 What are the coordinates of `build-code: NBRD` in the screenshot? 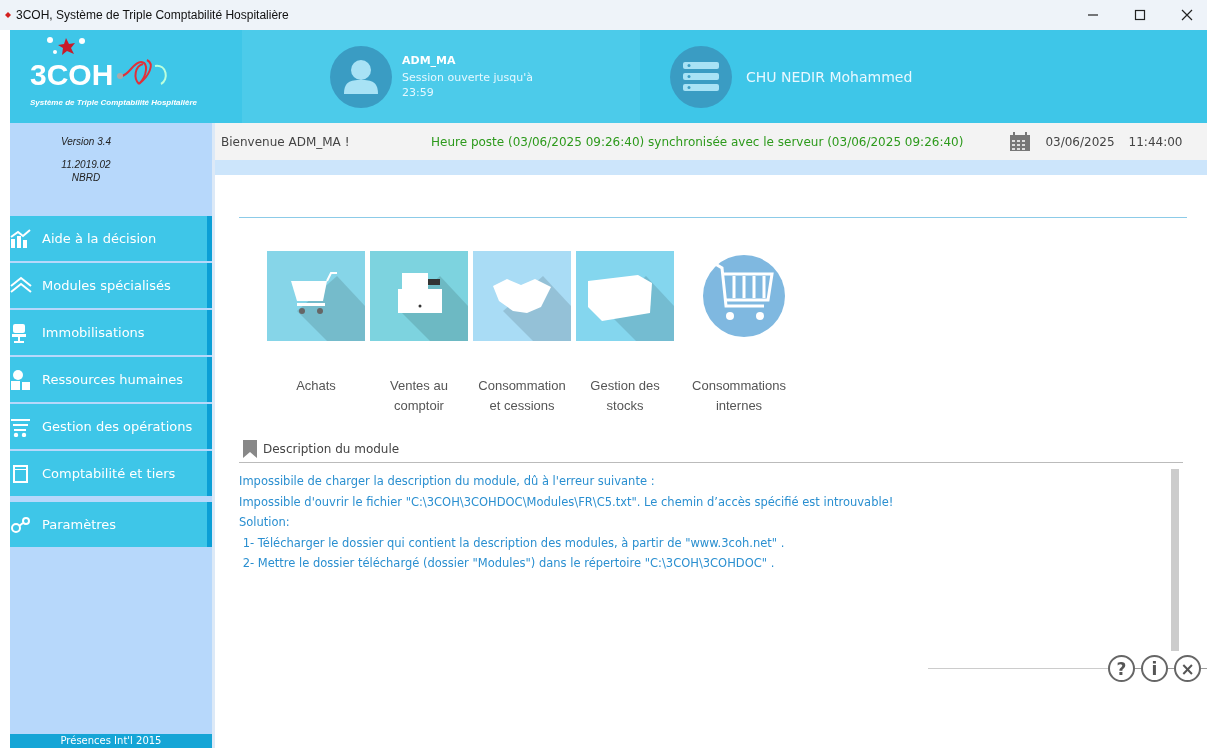 It's located at (86, 177).